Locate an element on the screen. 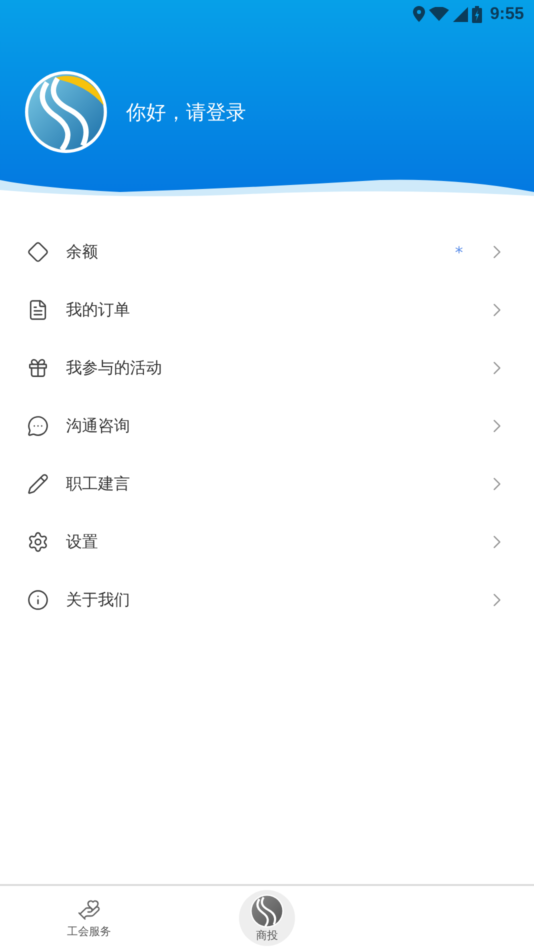  pencil-icon is located at coordinates (38, 484).